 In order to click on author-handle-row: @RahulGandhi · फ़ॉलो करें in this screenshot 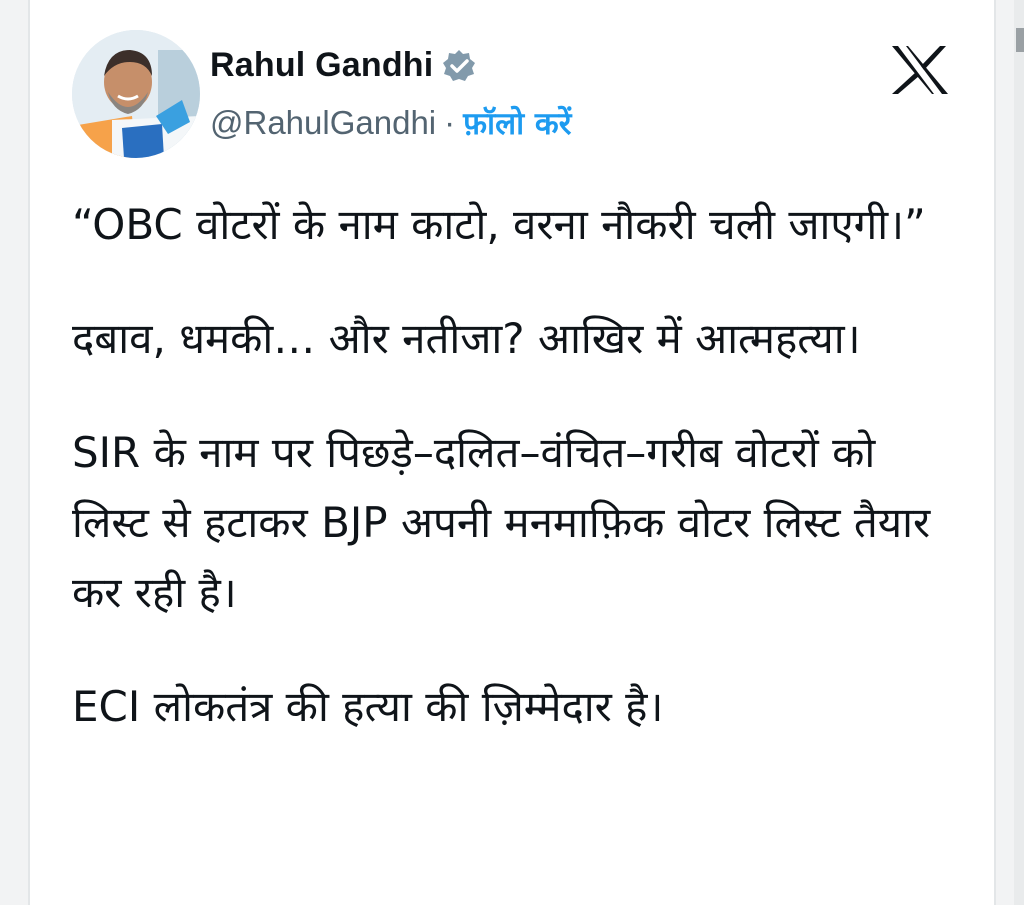, I will do `click(390, 123)`.